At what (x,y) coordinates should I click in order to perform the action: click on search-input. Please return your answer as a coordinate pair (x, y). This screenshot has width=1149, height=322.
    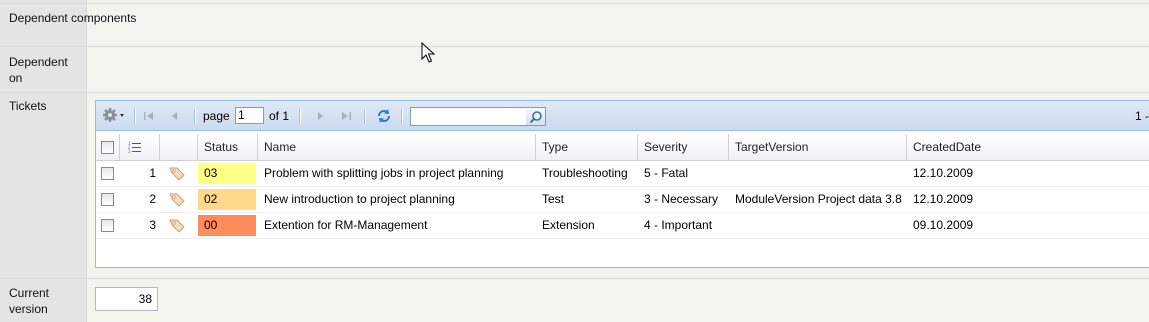
    Looking at the image, I should click on (469, 116).